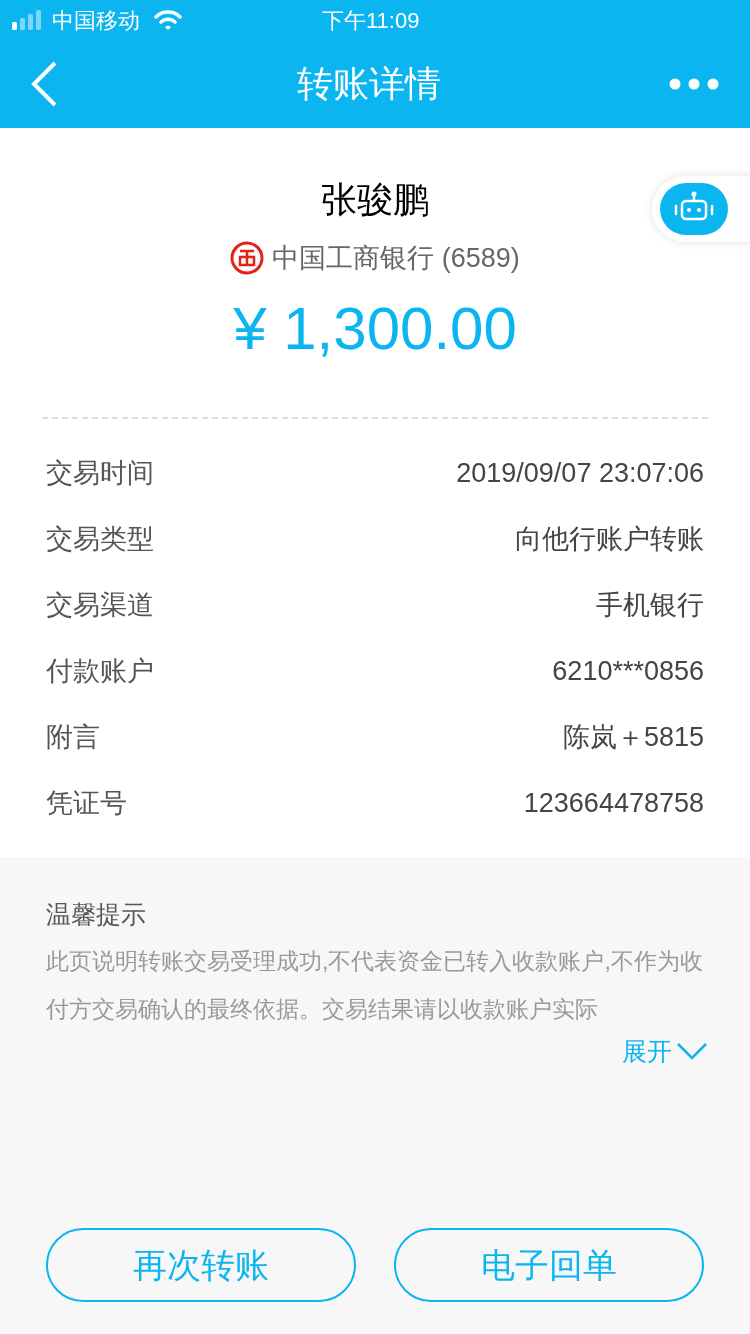 This screenshot has height=1334, width=750. Describe the element at coordinates (396, 258) in the screenshot. I see `bank-account: 中国工商银行 (6589)` at that location.